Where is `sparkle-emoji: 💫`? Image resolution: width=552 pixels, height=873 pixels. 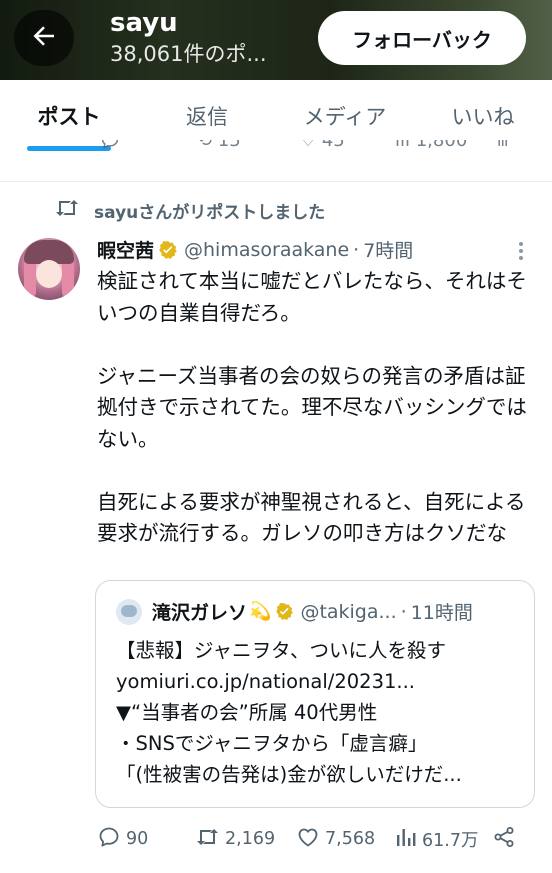
sparkle-emoji: 💫 is located at coordinates (260, 611).